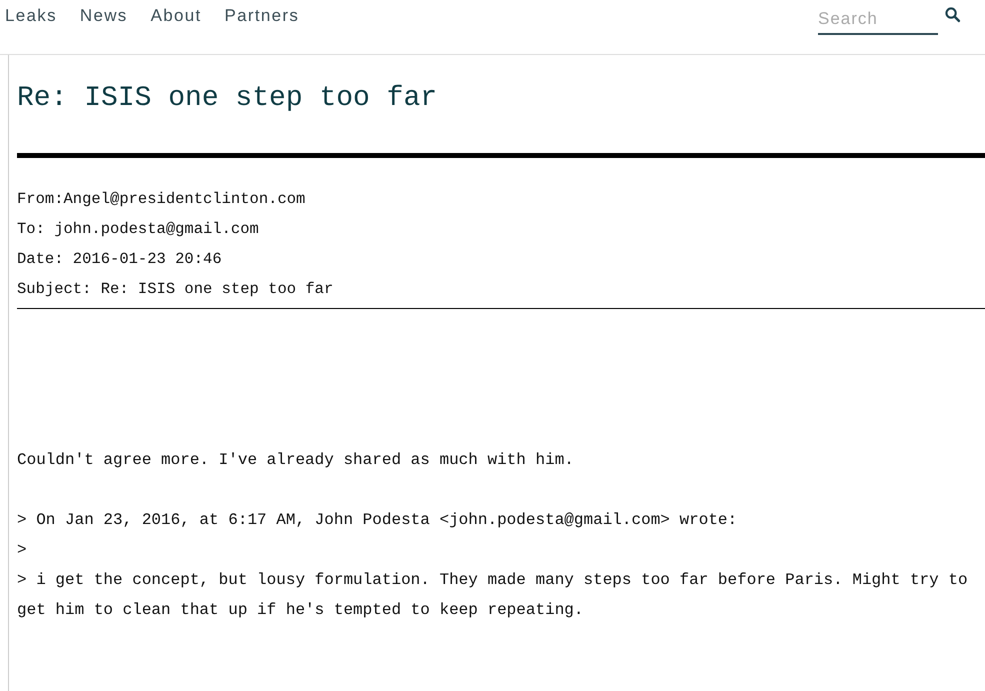 This screenshot has width=985, height=691. What do you see at coordinates (104, 16) in the screenshot?
I see `nav-link: News` at bounding box center [104, 16].